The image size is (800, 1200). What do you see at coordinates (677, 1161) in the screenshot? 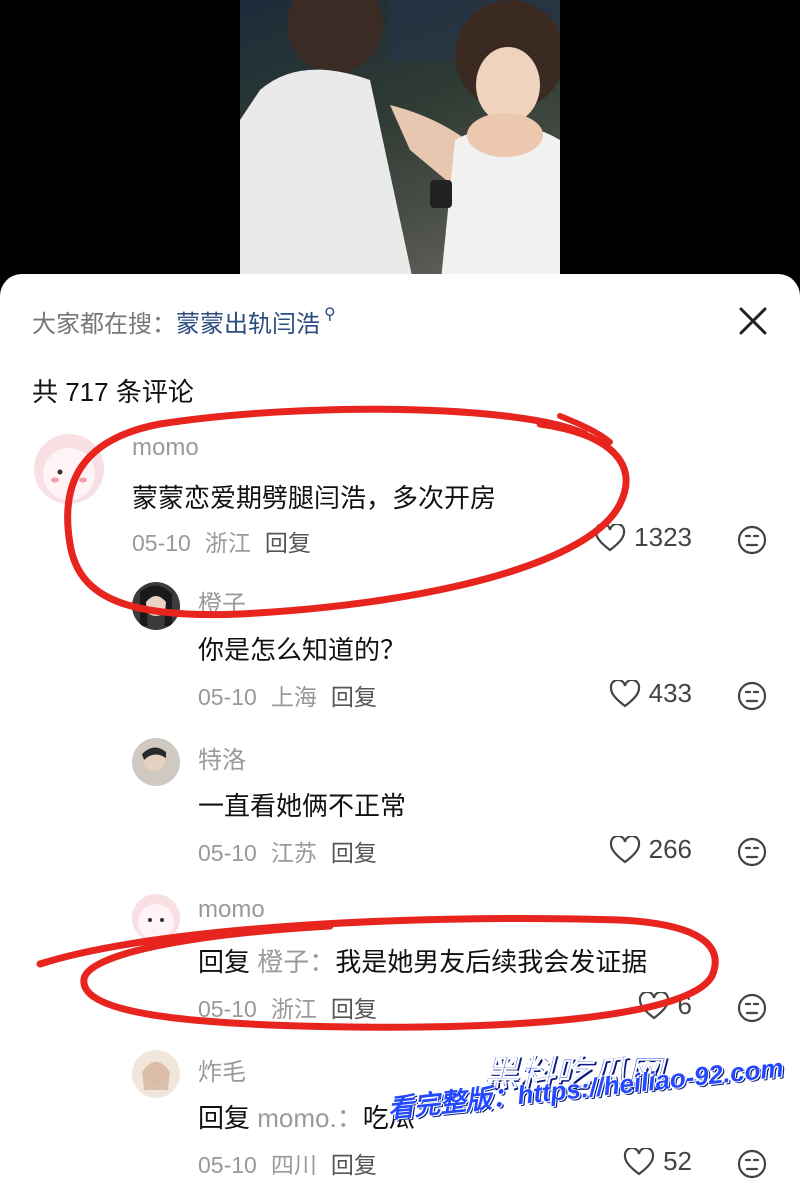
I see `like-count: 52` at bounding box center [677, 1161].